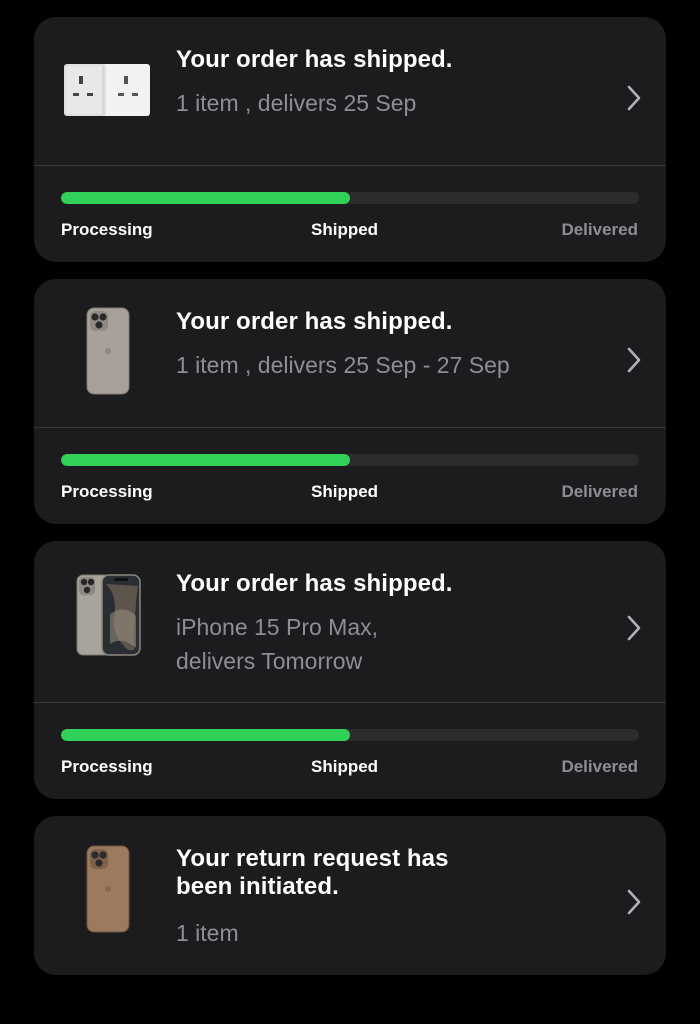 This screenshot has width=700, height=1024. What do you see at coordinates (343, 365) in the screenshot?
I see `order-subtitle: 1 item , delivers 25 Sep - 27 Sep` at bounding box center [343, 365].